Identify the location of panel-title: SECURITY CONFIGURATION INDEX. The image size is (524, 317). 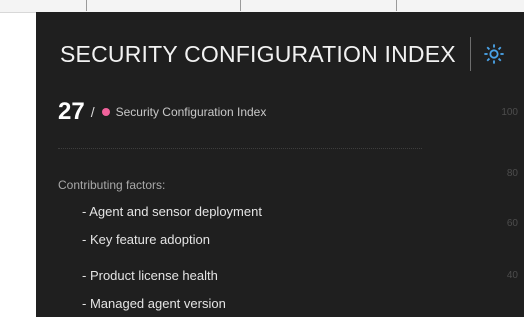
(258, 53).